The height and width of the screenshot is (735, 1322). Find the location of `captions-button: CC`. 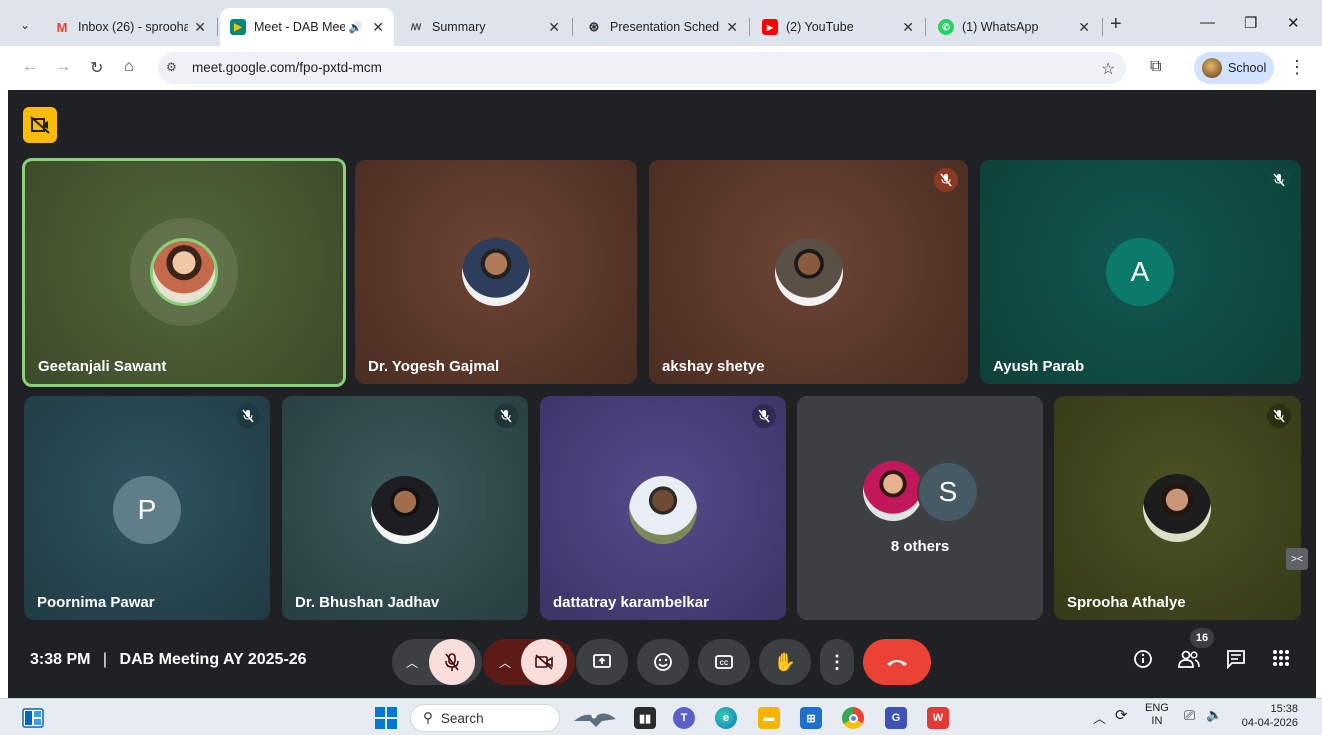

captions-button: CC is located at coordinates (724, 662).